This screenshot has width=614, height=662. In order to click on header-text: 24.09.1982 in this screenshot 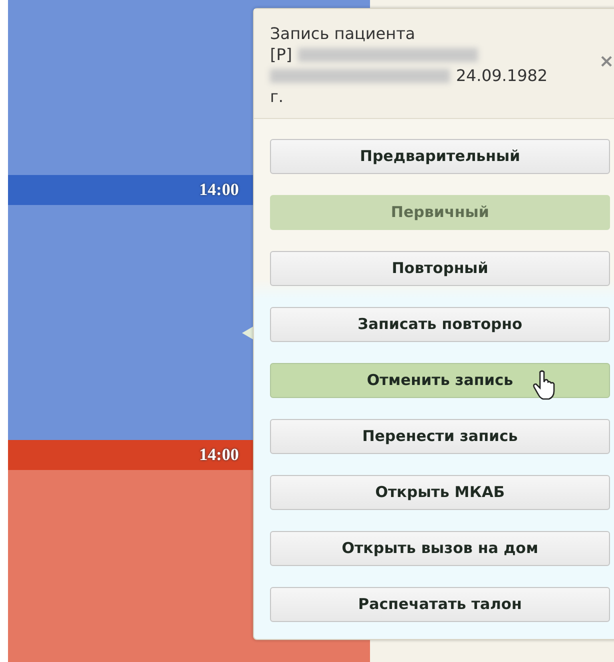, I will do `click(502, 75)`.